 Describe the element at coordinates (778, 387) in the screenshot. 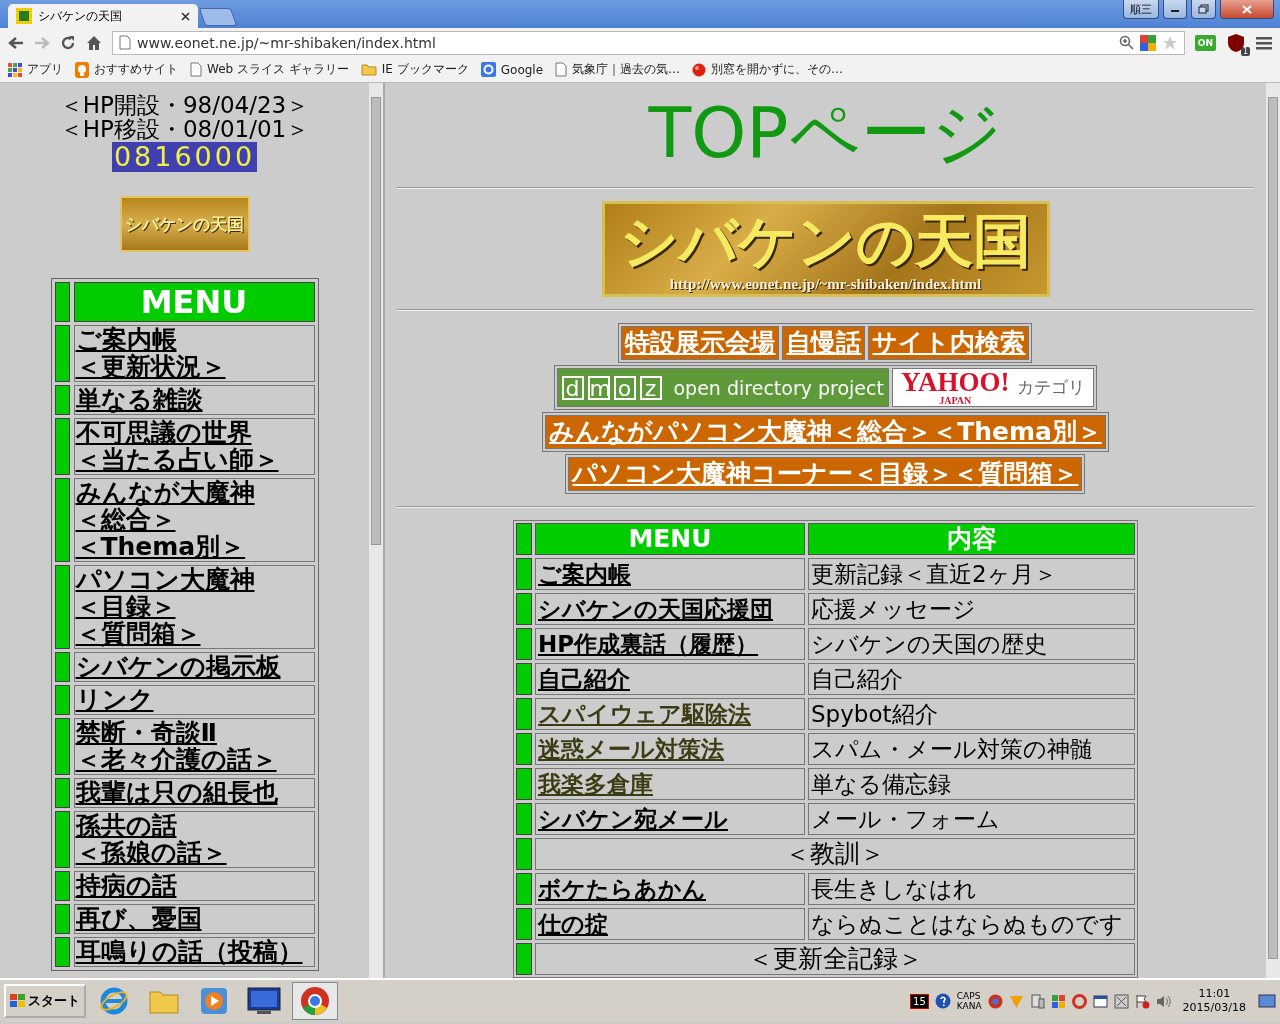

I see `badge-caption: open directory project` at that location.